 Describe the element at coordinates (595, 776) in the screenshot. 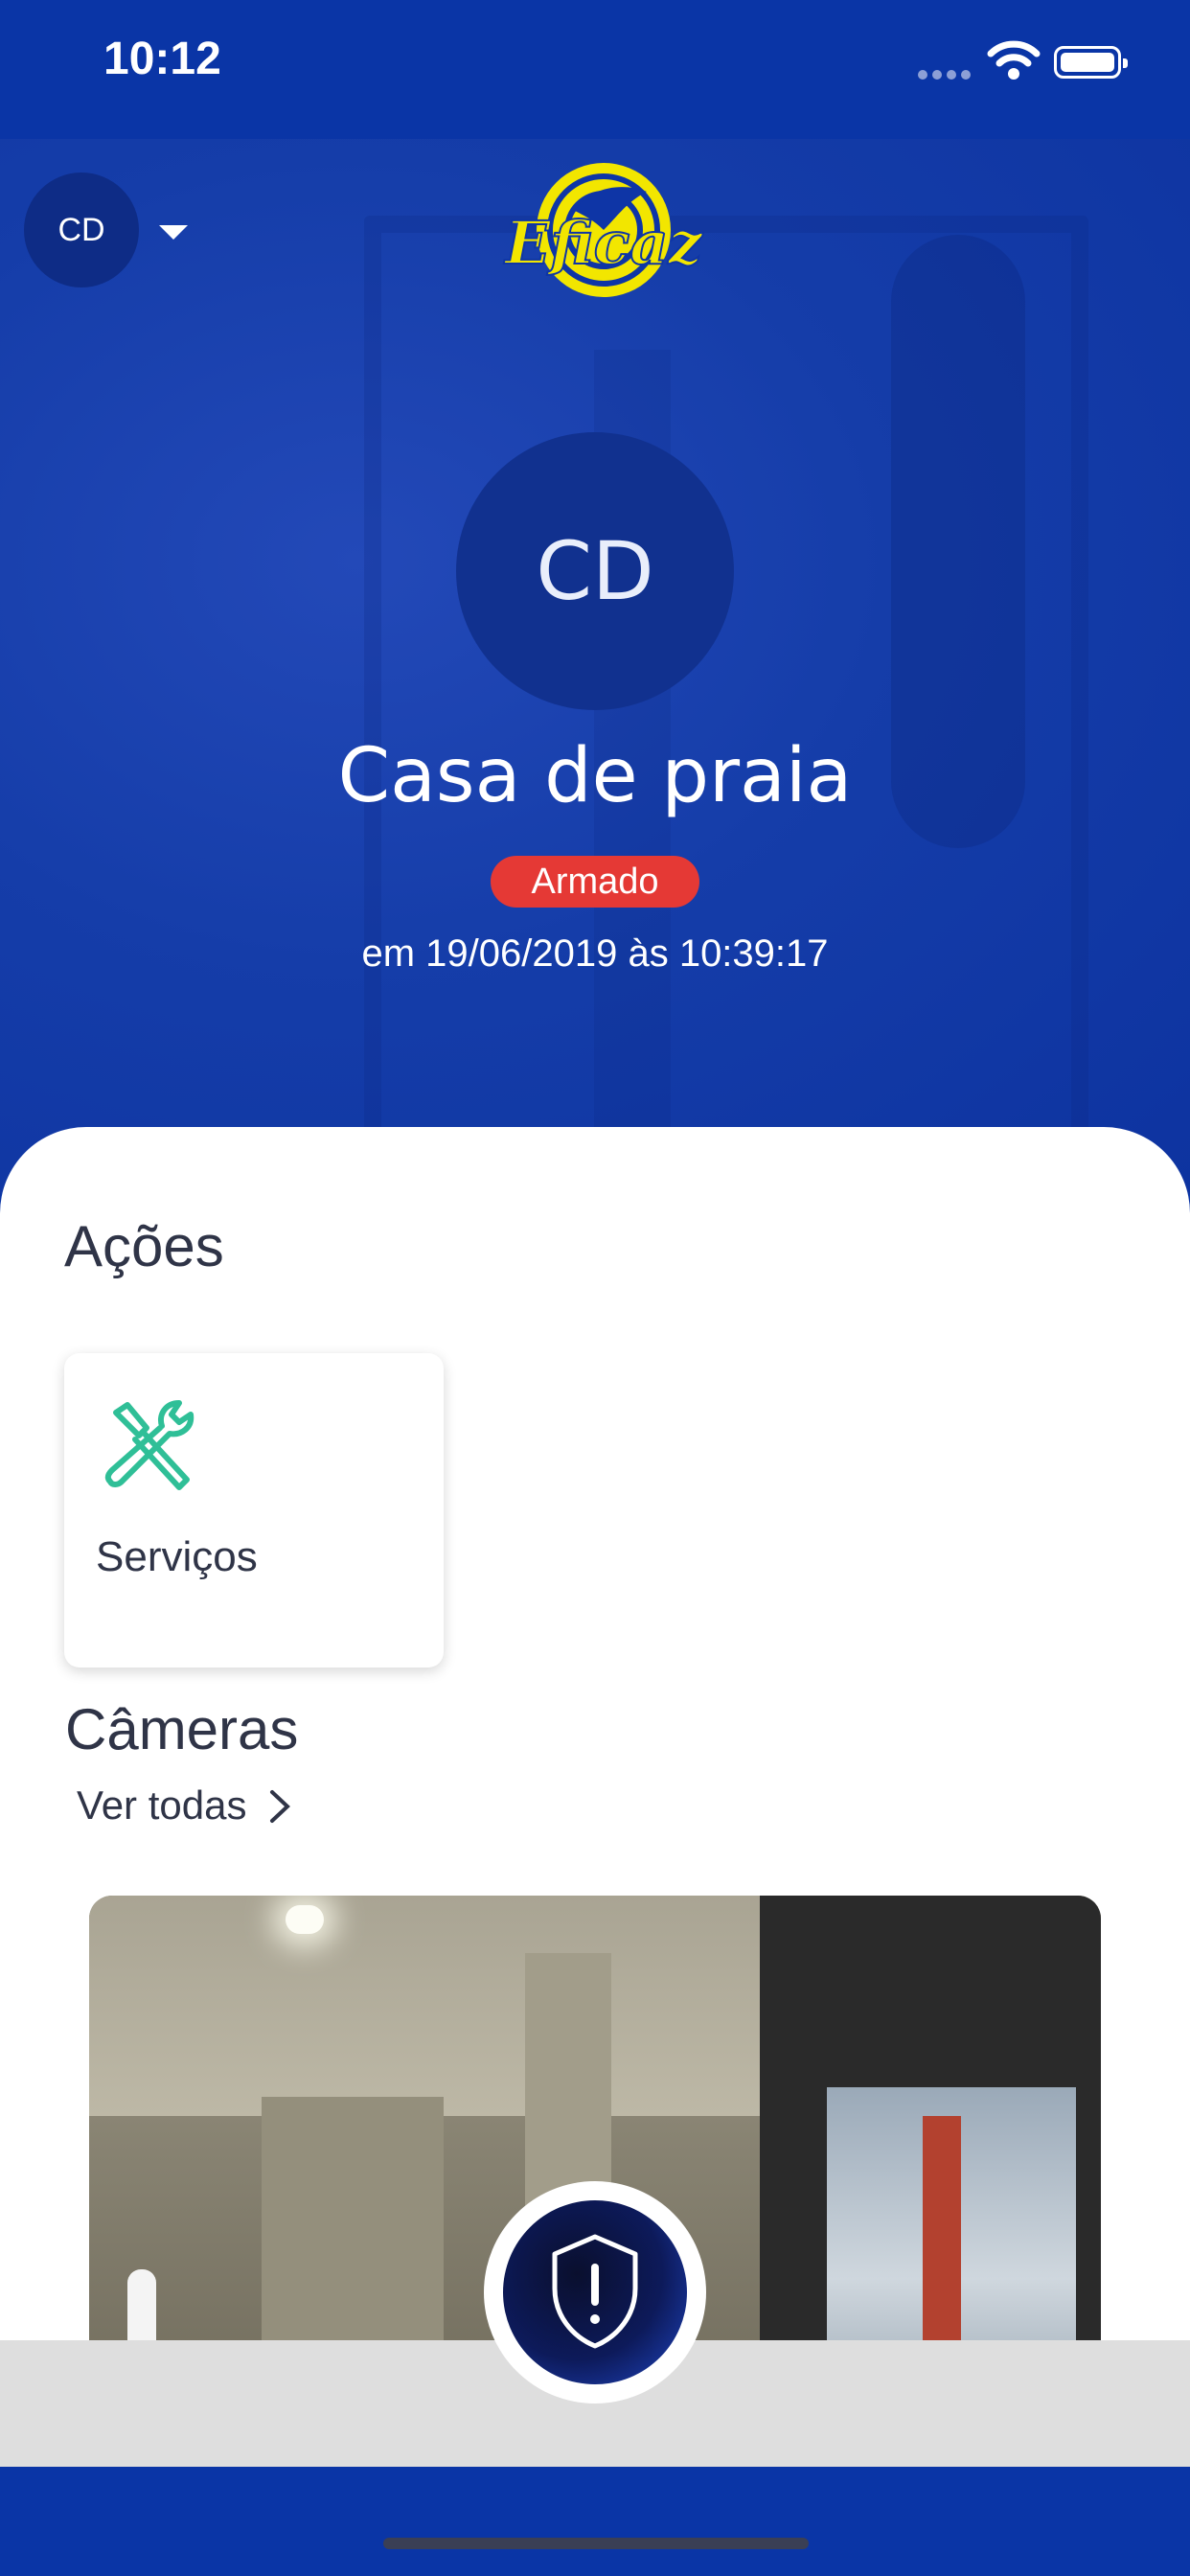

I see `site-name: Casa de praia` at that location.